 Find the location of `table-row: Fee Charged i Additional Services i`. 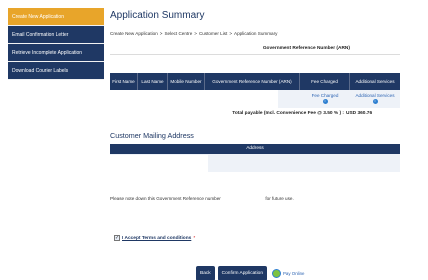

table-row: Fee Charged i Additional Services i is located at coordinates (255, 99).